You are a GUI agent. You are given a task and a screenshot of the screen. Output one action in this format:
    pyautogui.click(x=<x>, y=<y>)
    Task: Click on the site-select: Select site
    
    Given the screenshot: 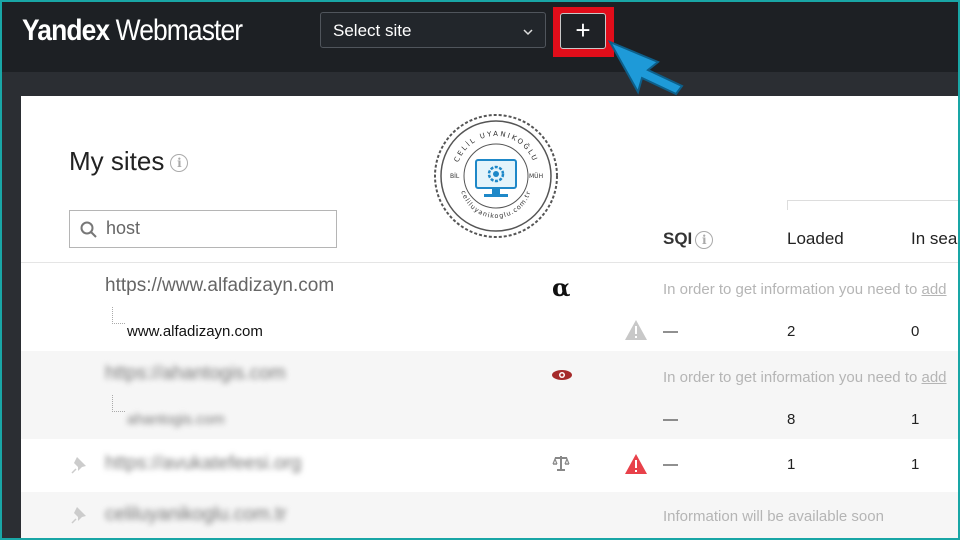 What is the action you would take?
    pyautogui.click(x=433, y=30)
    